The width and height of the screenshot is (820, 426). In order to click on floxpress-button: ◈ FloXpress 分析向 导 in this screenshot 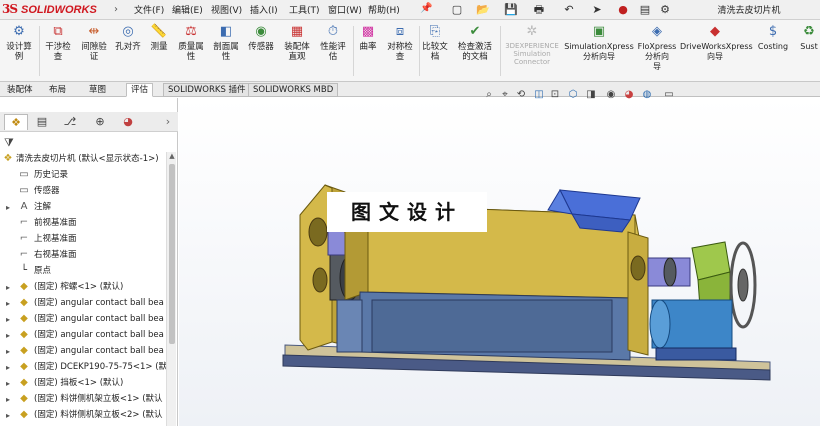, I will do `click(657, 52)`.